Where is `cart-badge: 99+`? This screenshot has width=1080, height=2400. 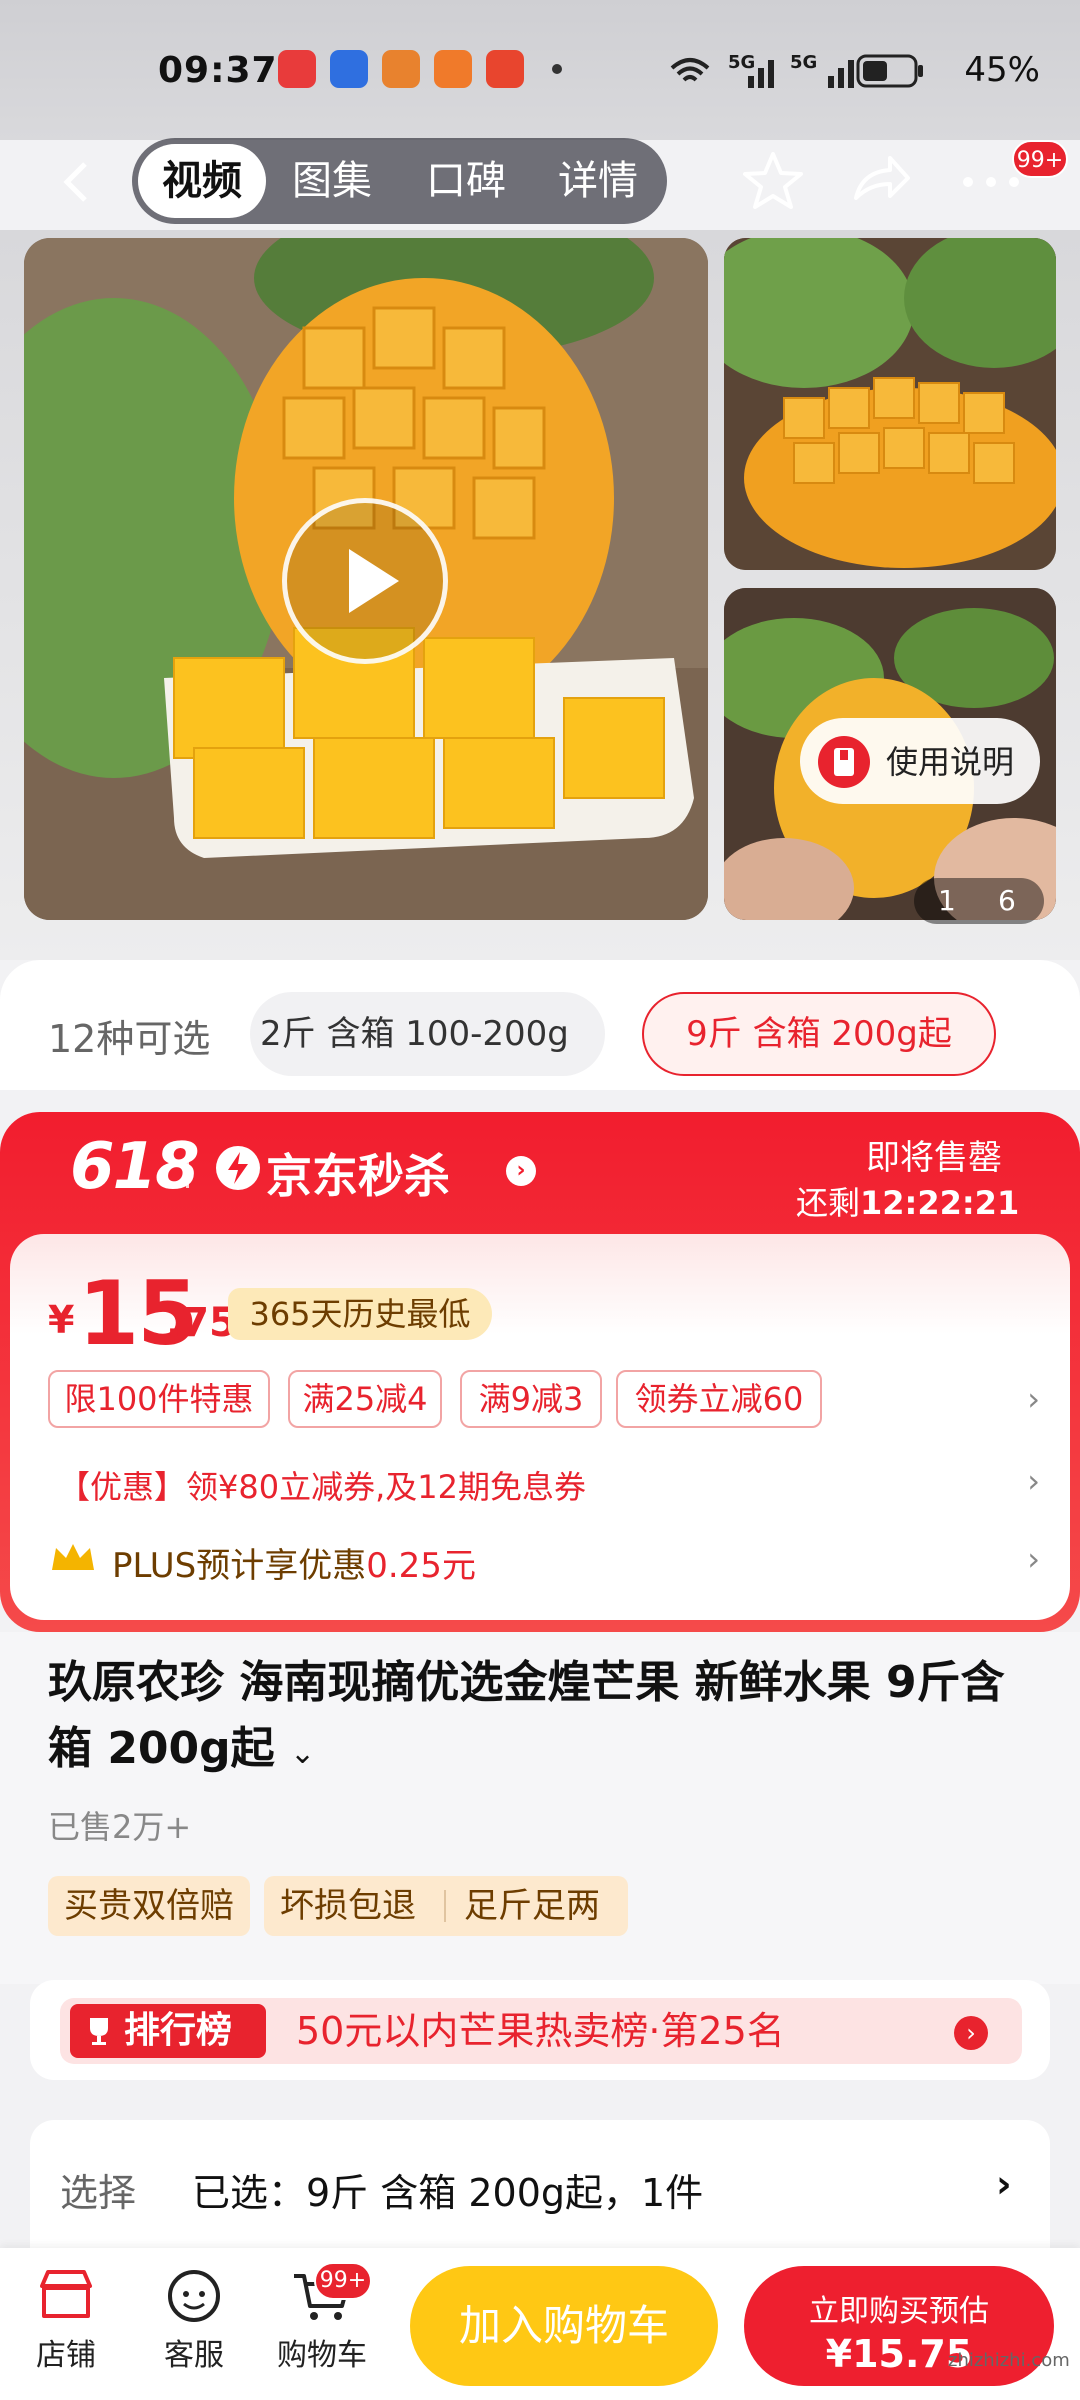 cart-badge: 99+ is located at coordinates (343, 2281).